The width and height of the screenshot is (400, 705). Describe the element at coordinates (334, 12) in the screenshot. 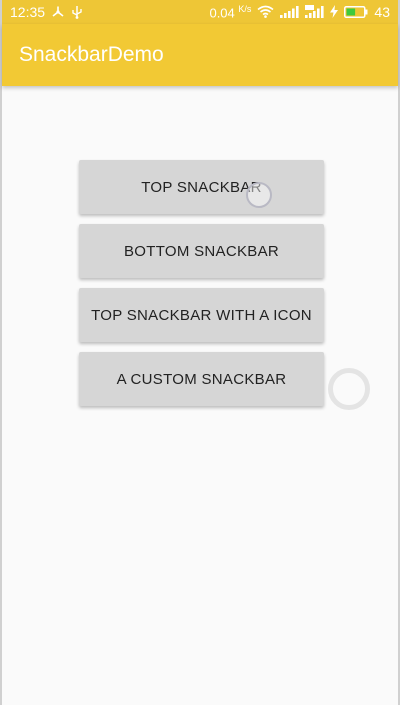

I see `charging-icon` at that location.